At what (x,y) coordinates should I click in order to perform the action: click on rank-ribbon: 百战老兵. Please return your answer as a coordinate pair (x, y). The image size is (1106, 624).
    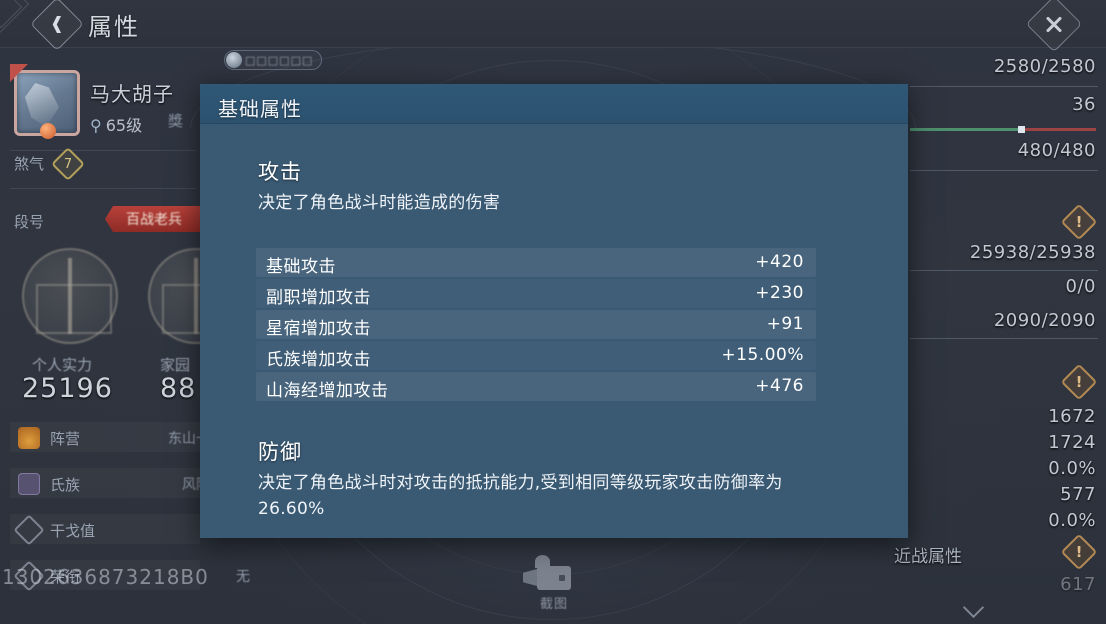
    Looking at the image, I should click on (154, 219).